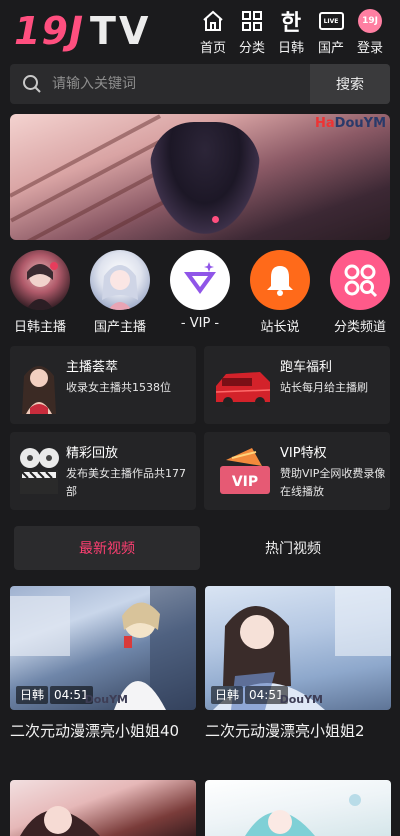 The height and width of the screenshot is (836, 400). I want to click on banner-carousel: HaDouYM, so click(200, 177).